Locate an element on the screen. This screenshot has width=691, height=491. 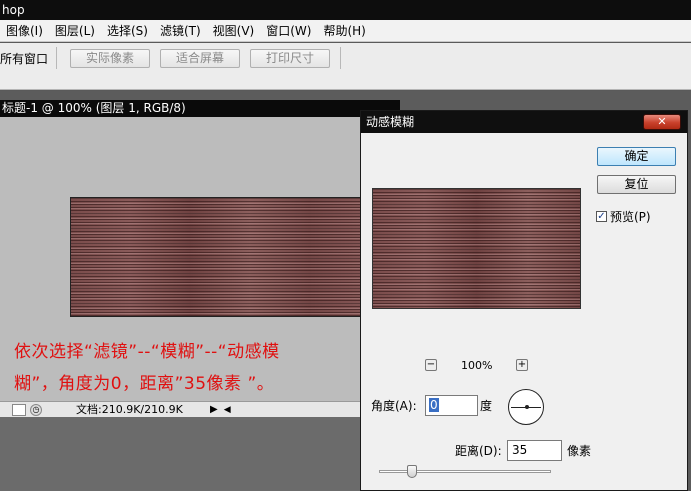
angle-dial-center is located at coordinates (527, 407).